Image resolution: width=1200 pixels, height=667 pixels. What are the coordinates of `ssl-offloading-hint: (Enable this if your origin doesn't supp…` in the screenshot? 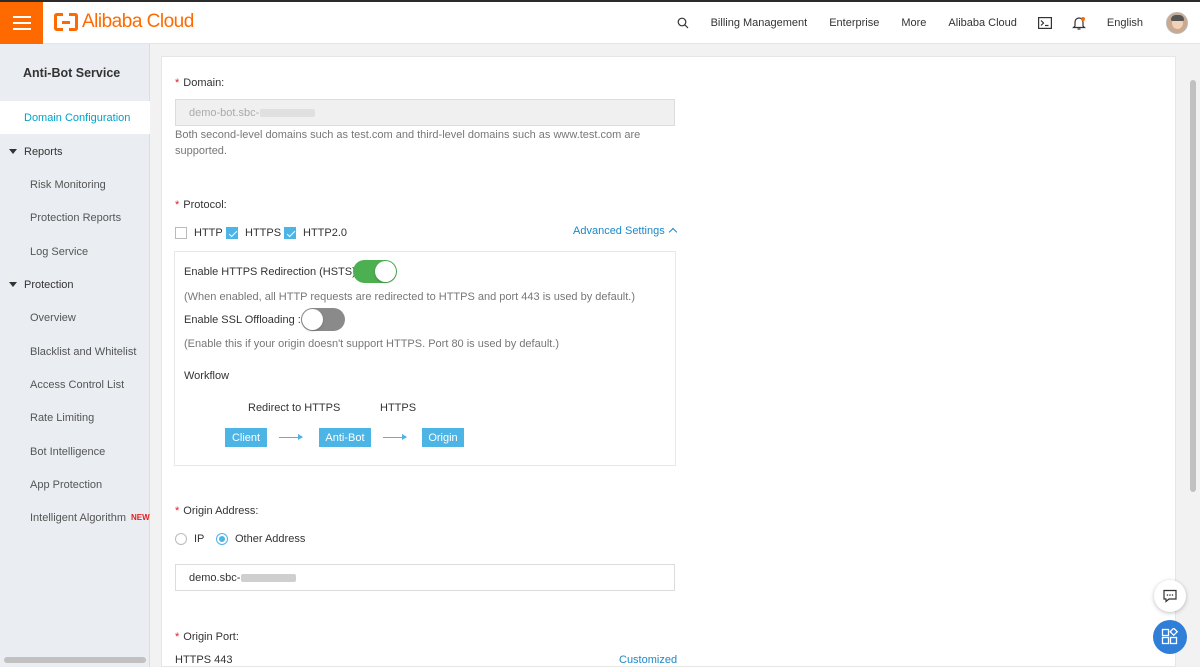 It's located at (372, 344).